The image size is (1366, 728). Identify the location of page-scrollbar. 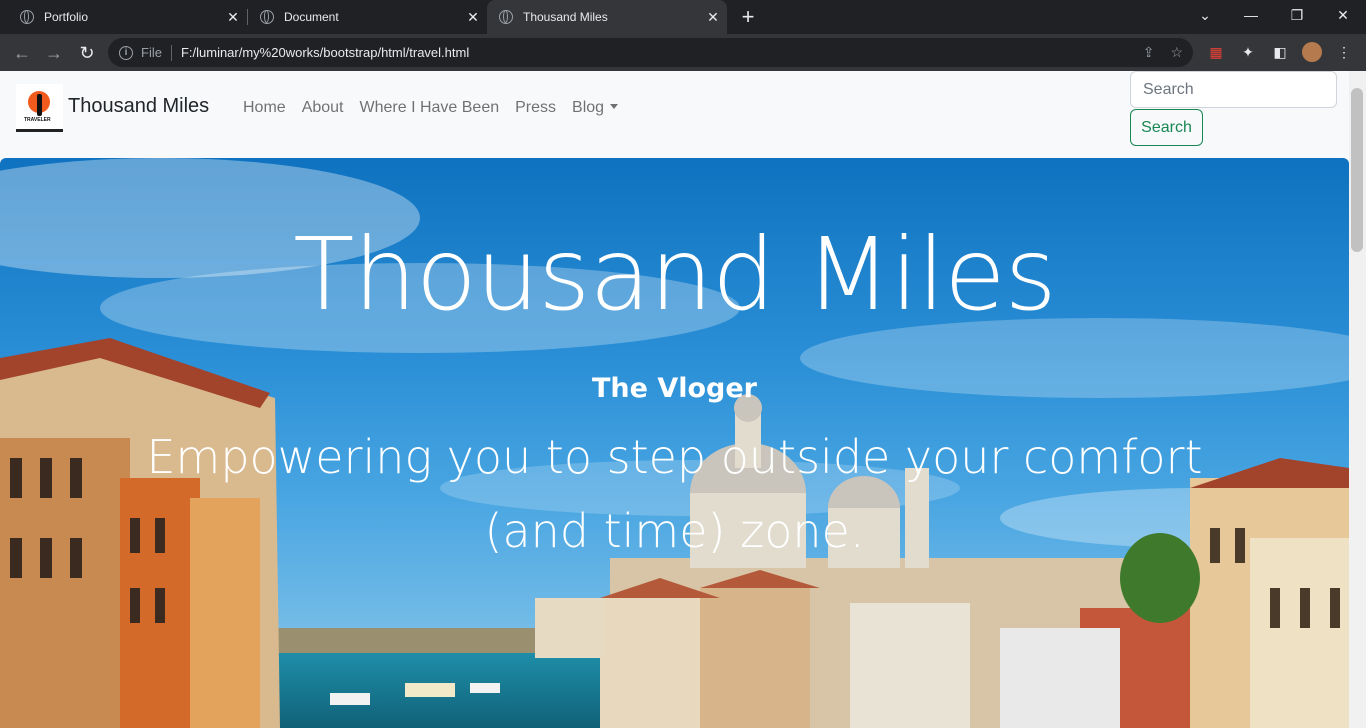
(1357, 399).